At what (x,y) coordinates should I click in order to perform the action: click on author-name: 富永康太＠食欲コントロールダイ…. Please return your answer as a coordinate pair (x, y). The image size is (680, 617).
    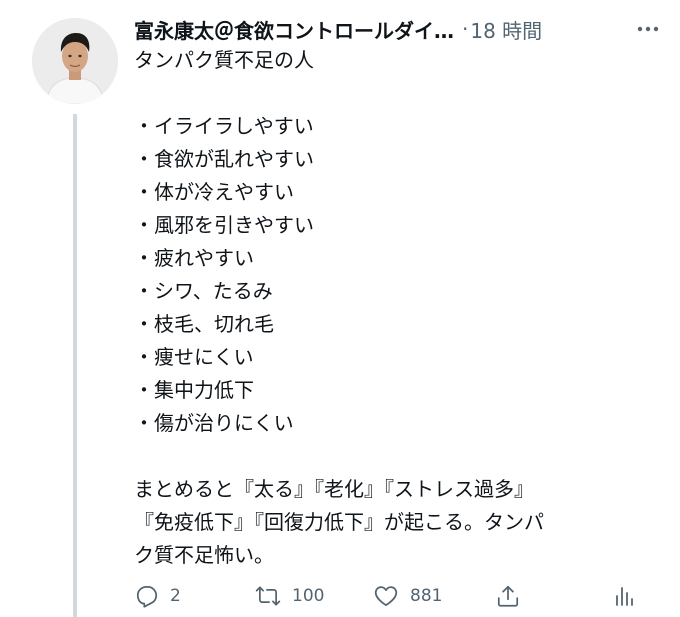
    Looking at the image, I should click on (294, 29).